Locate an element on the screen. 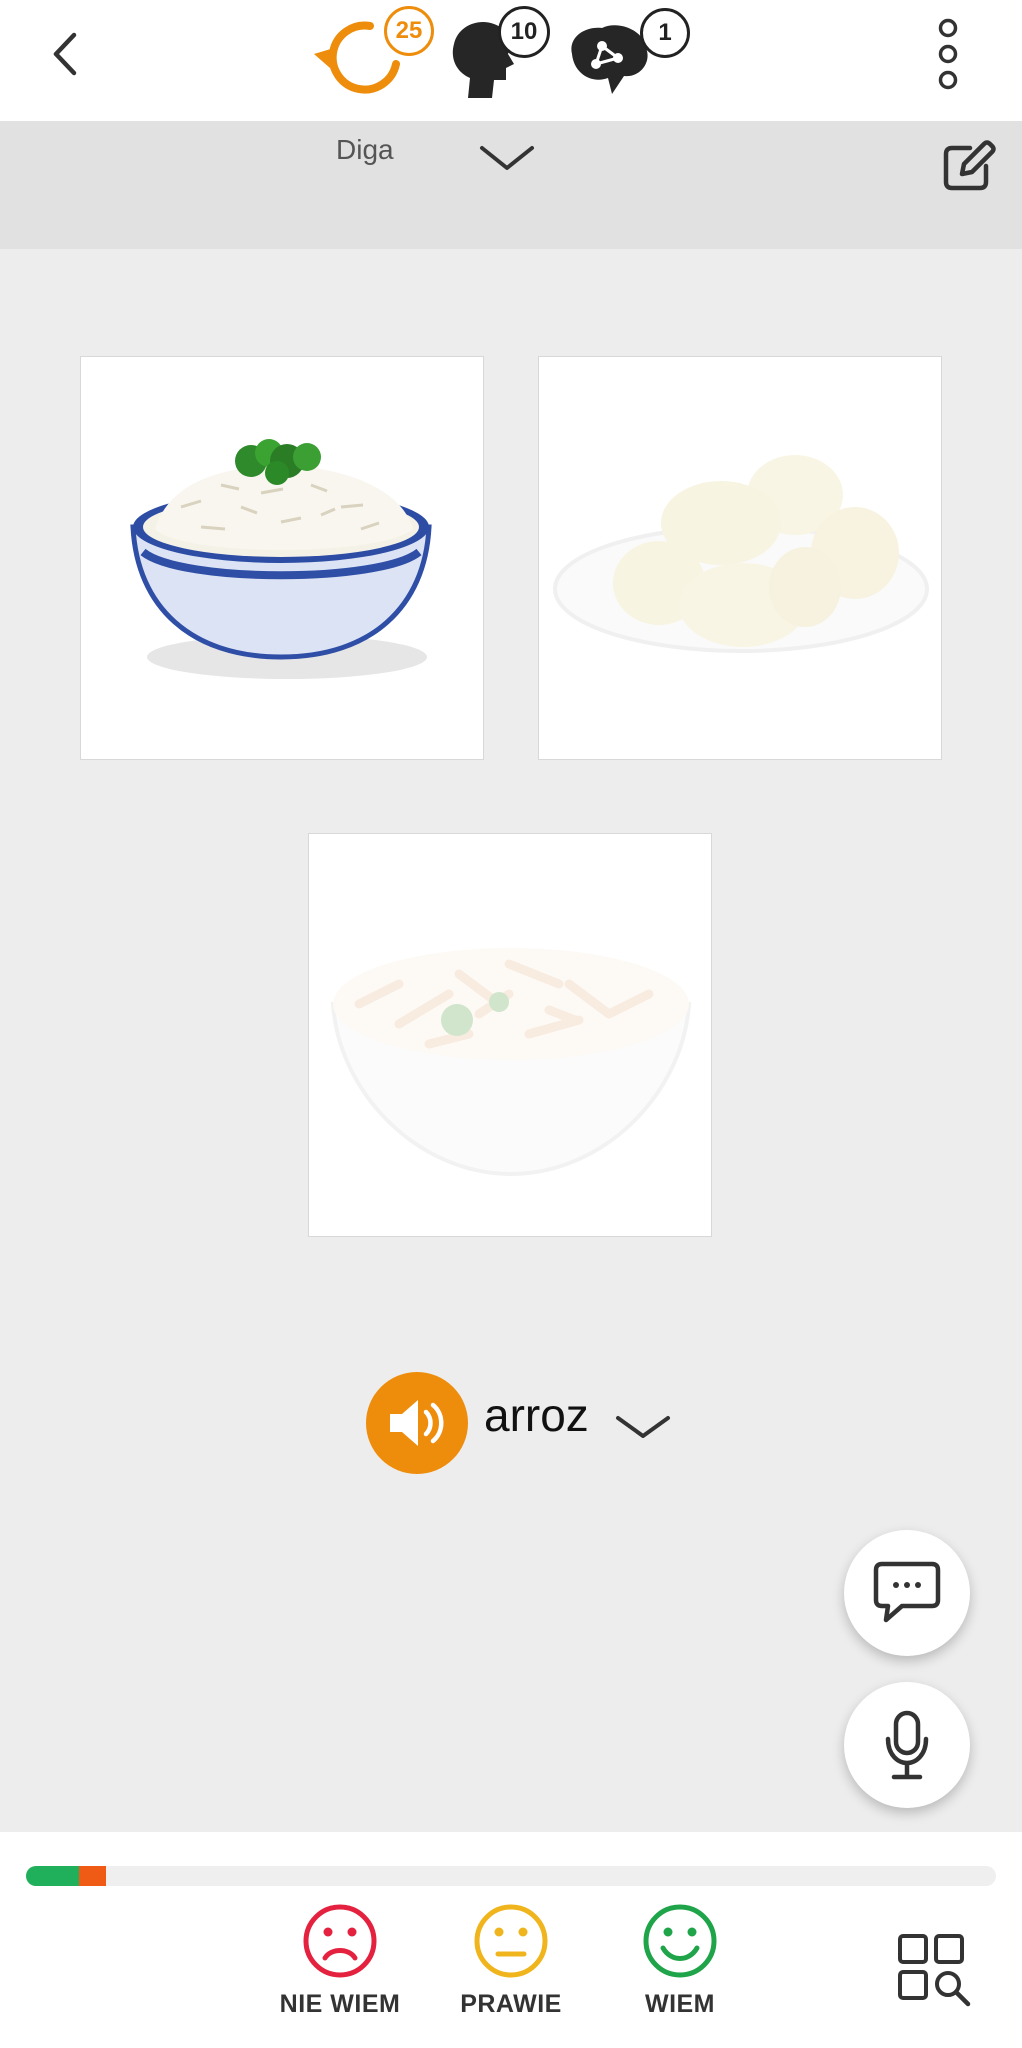  neutral-face-icon is located at coordinates (511, 1941).